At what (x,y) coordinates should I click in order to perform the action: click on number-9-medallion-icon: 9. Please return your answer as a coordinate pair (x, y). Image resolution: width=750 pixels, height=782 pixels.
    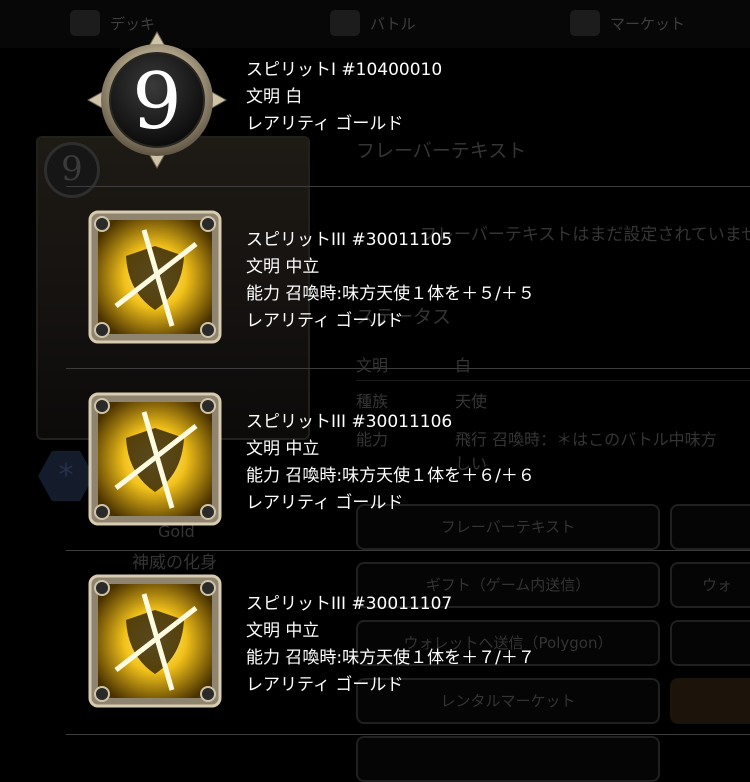
    Looking at the image, I should click on (157, 100).